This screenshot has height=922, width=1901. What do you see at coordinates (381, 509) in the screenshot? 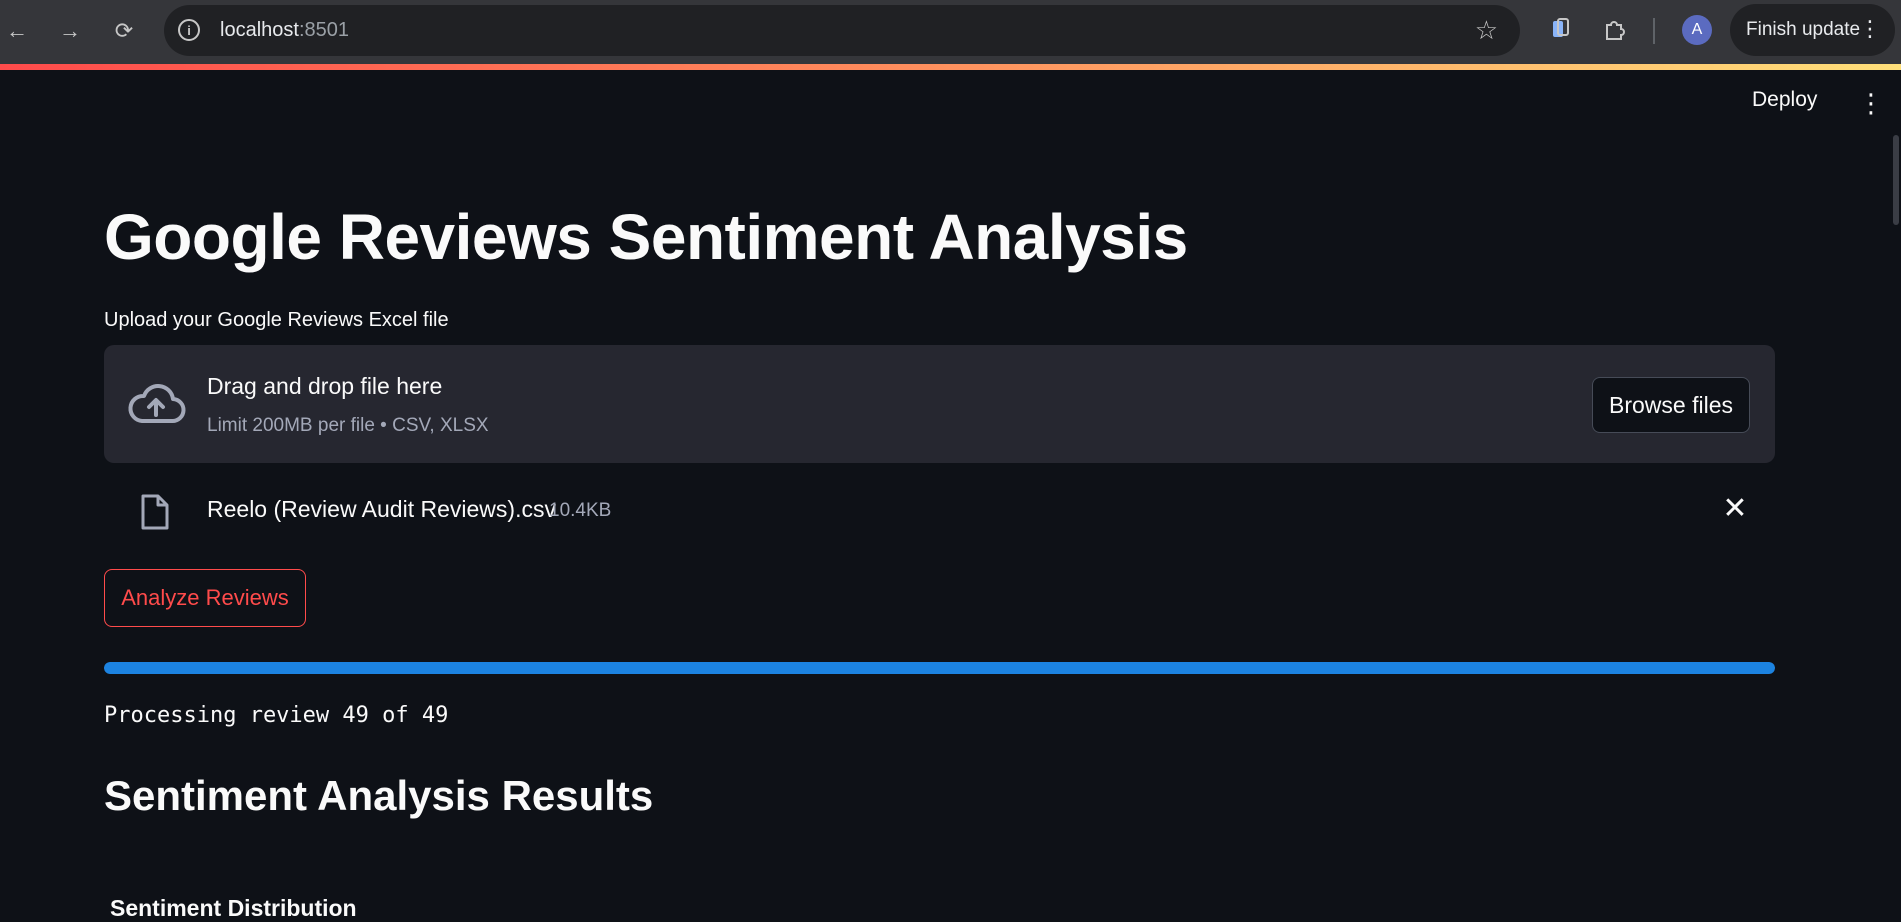
I see `uploaded-file-name: Reelo (Review Audit Reviews).csv` at bounding box center [381, 509].